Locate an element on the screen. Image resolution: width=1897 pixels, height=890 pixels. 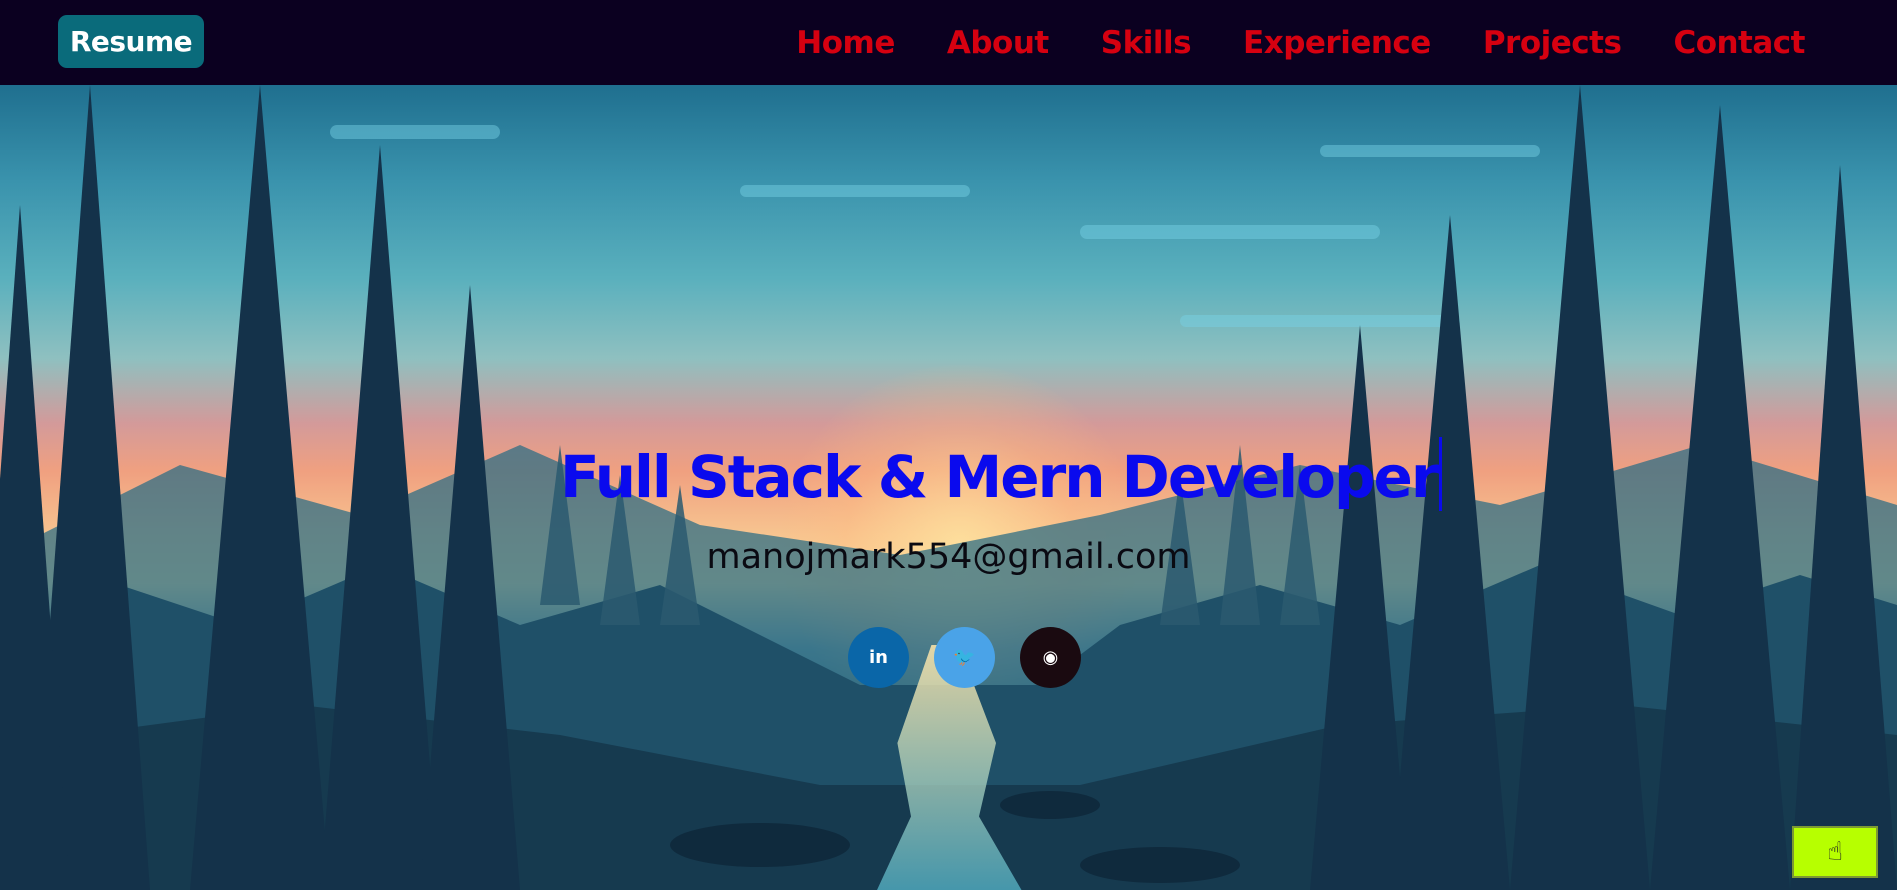
github-icon: ◉ is located at coordinates (1050, 657).